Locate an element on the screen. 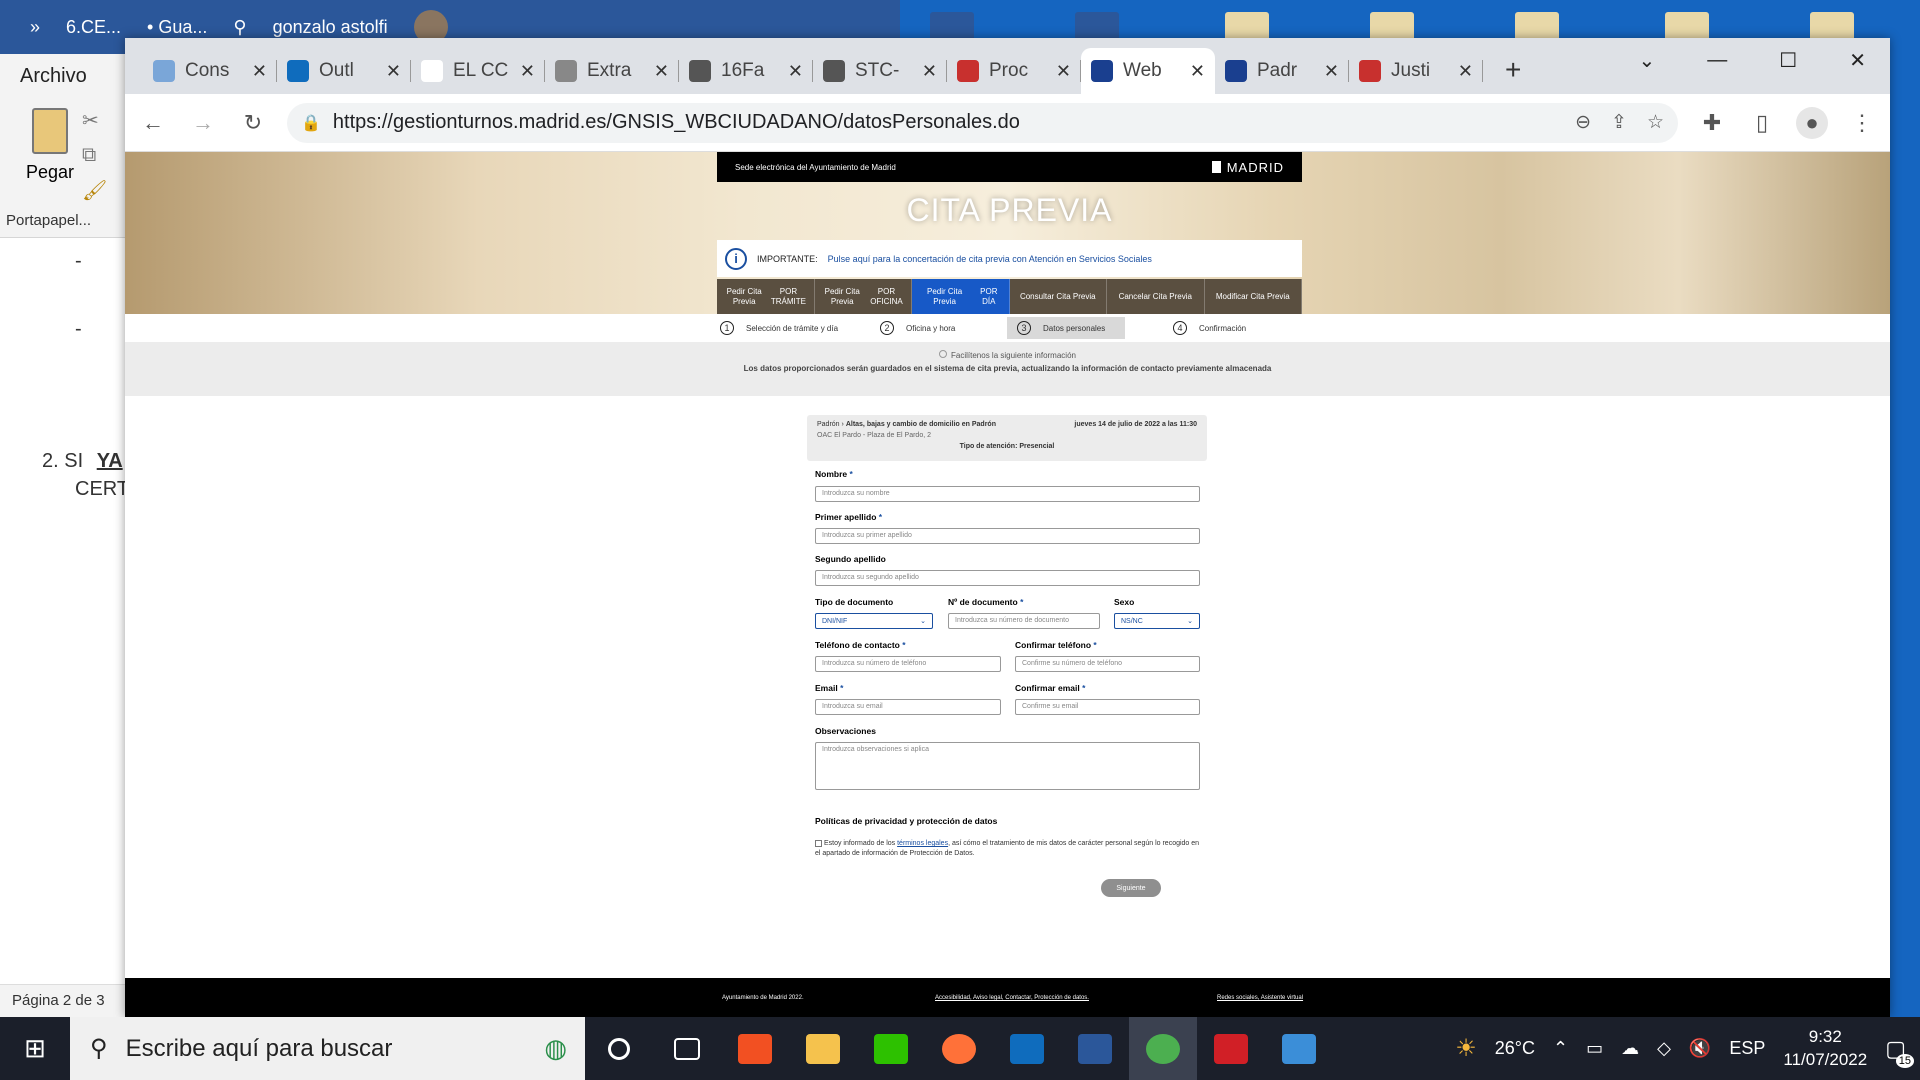 The width and height of the screenshot is (1920, 1080). format-painter-icon: 🖌 is located at coordinates (94, 190).